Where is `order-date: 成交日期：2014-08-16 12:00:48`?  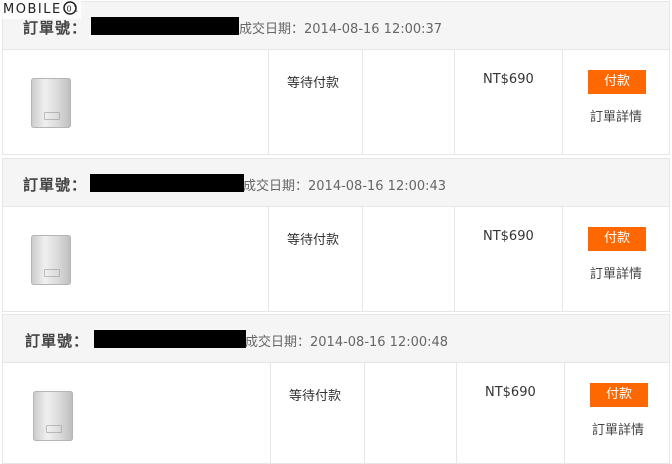
order-date: 成交日期：2014-08-16 12:00:48 is located at coordinates (347, 342).